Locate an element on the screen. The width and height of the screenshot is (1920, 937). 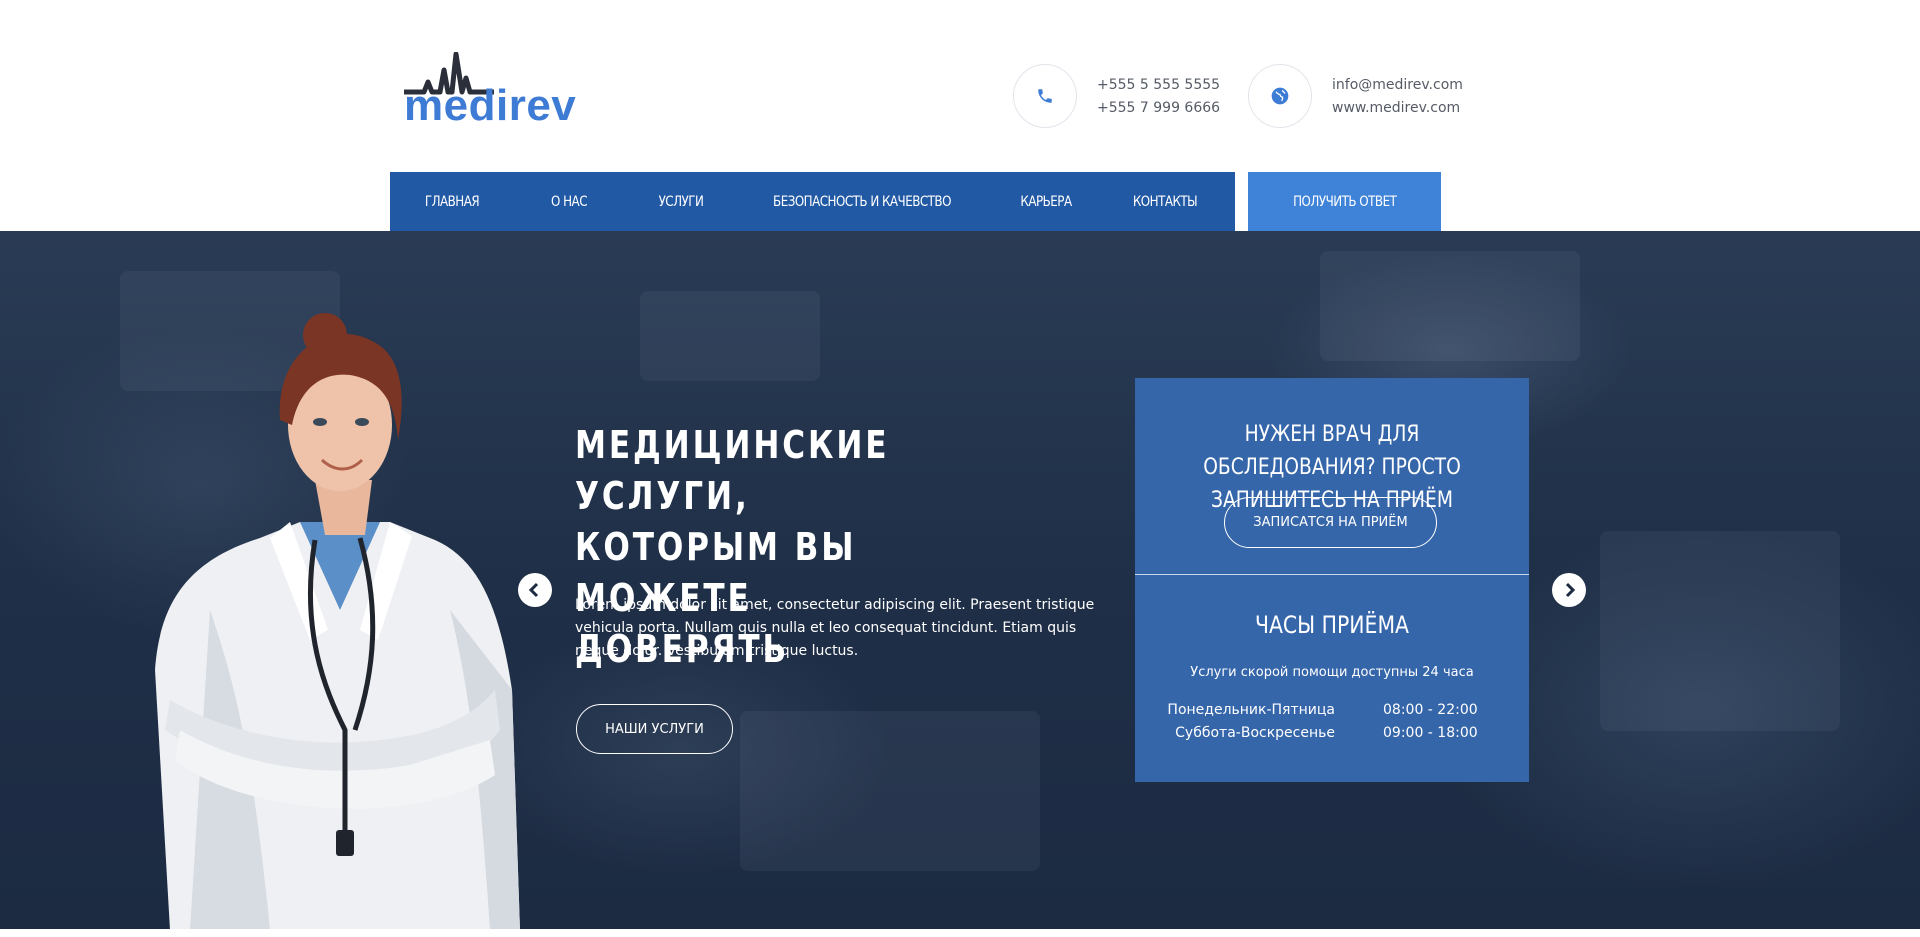
logo: medirev is located at coordinates (497, 91).